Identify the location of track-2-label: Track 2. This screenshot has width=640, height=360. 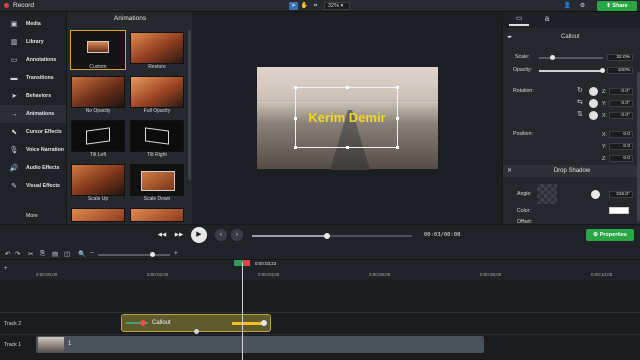
(12, 324).